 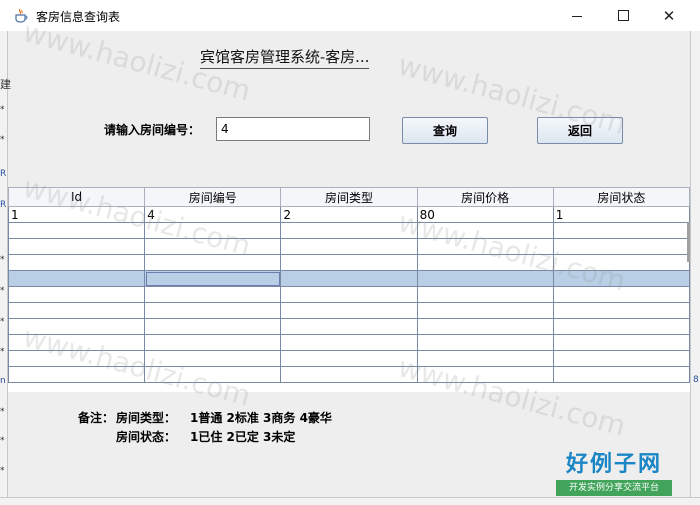 What do you see at coordinates (293, 129) in the screenshot?
I see `room-number-input` at bounding box center [293, 129].